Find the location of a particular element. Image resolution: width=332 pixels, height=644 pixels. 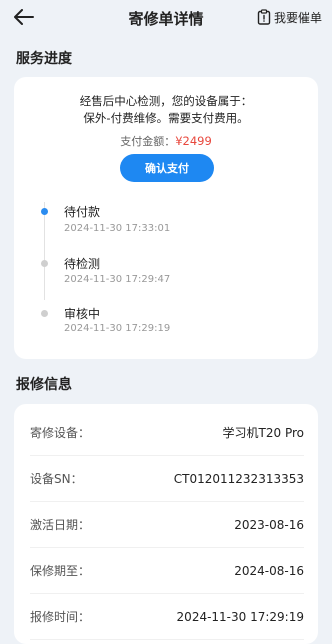

payment-amount-label: 支付金额： is located at coordinates (148, 141).